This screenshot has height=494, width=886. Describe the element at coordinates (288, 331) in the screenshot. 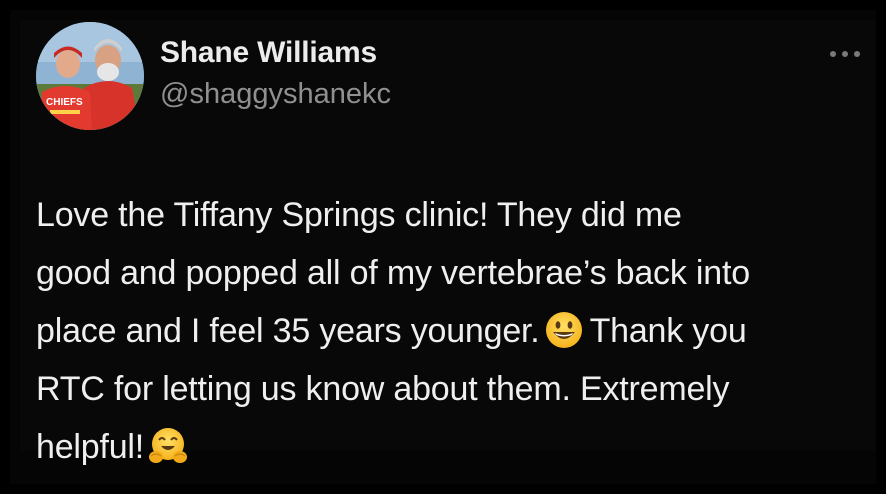

I see `tweet-text-segment: place and I feel 35 years younger.` at that location.